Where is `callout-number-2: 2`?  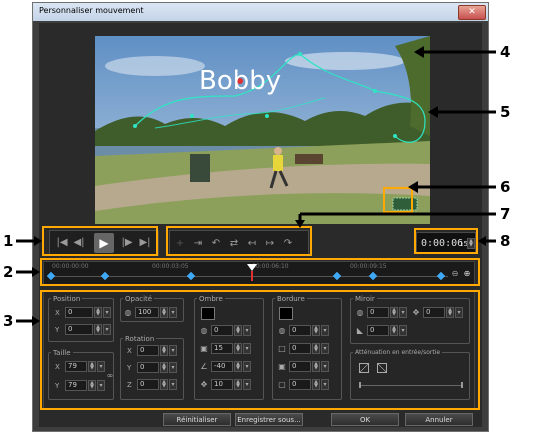
callout-number-2: 2 is located at coordinates (8, 272).